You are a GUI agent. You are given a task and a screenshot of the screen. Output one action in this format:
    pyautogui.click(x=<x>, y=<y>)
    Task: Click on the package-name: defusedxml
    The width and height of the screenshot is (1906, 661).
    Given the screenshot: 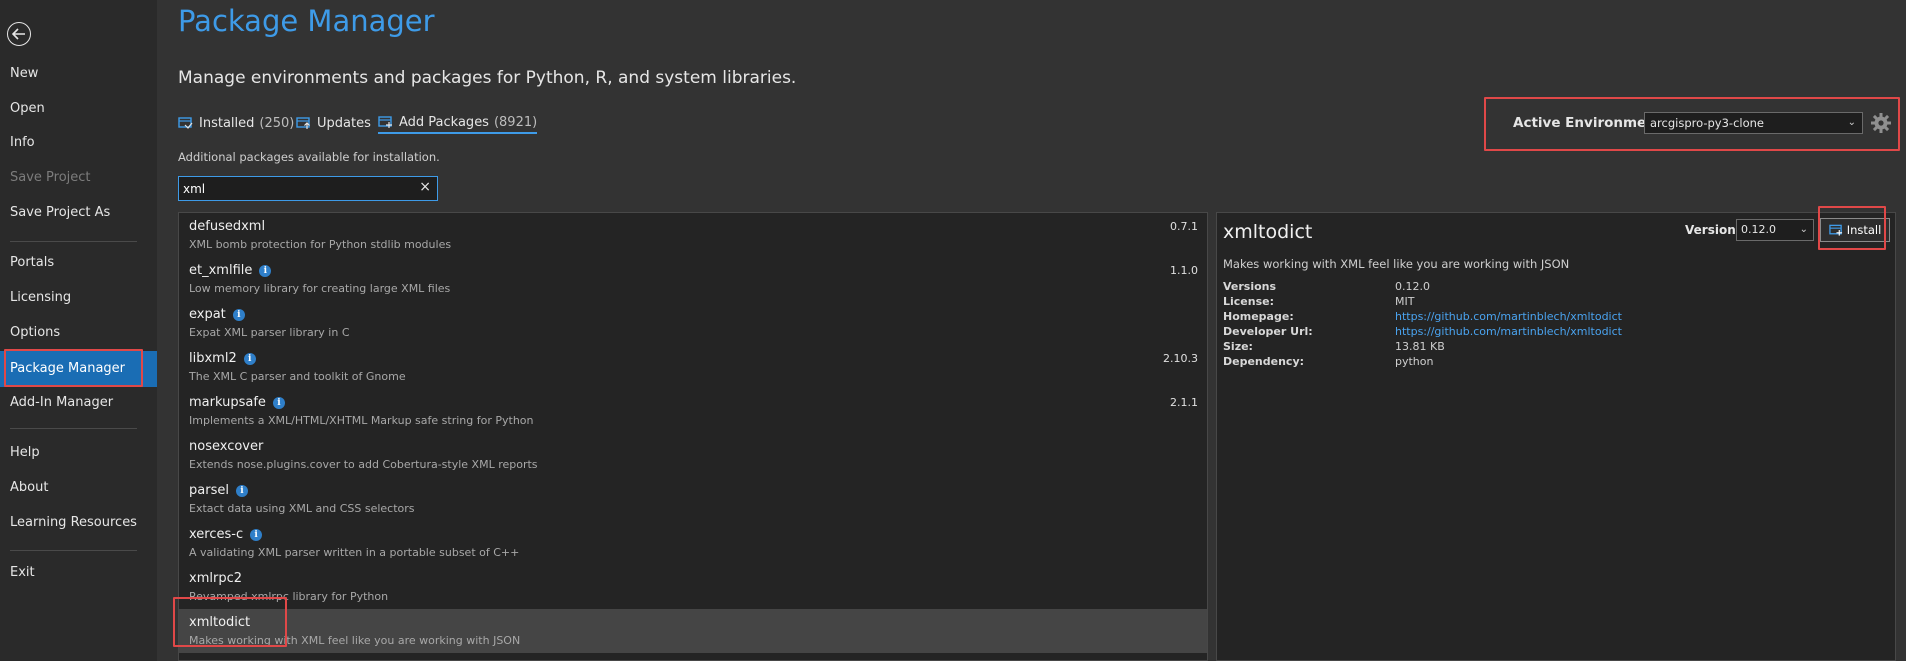 What is the action you would take?
    pyautogui.click(x=227, y=226)
    